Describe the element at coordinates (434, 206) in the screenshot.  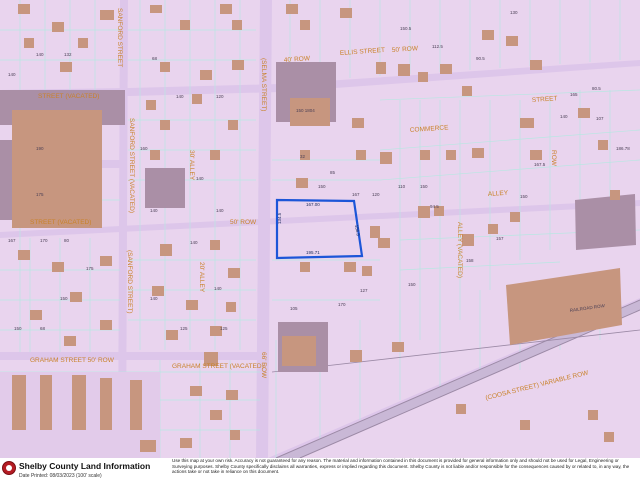
I see `parcel-dimension: 94.5` at that location.